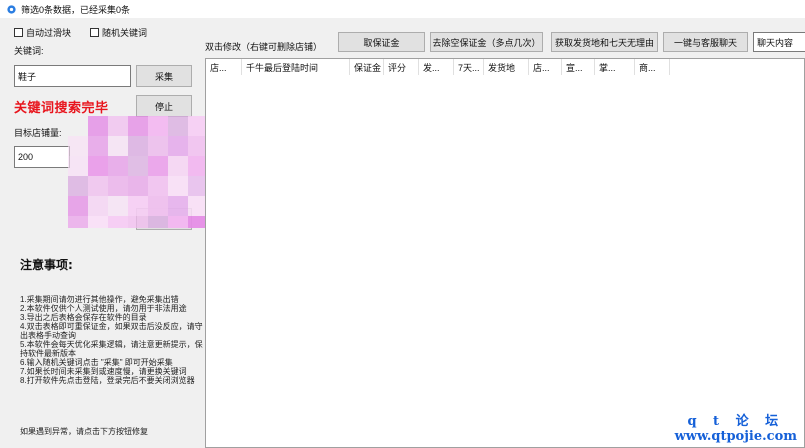 The image size is (805, 448). What do you see at coordinates (111, 331) in the screenshot?
I see `note-item: 4.双击表格即可重保证金，如果双击后没反应，请守出表格手动查询` at bounding box center [111, 331].